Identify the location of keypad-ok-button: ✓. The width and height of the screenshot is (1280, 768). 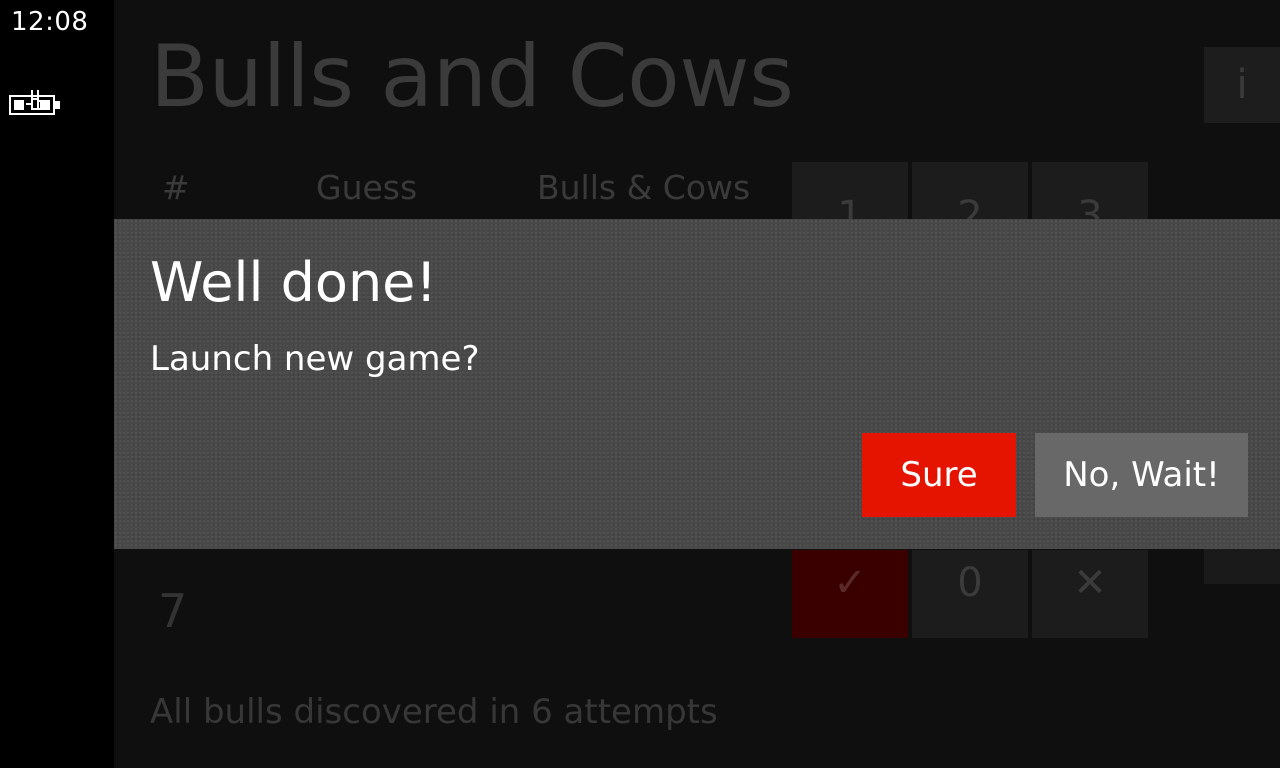
(850, 594).